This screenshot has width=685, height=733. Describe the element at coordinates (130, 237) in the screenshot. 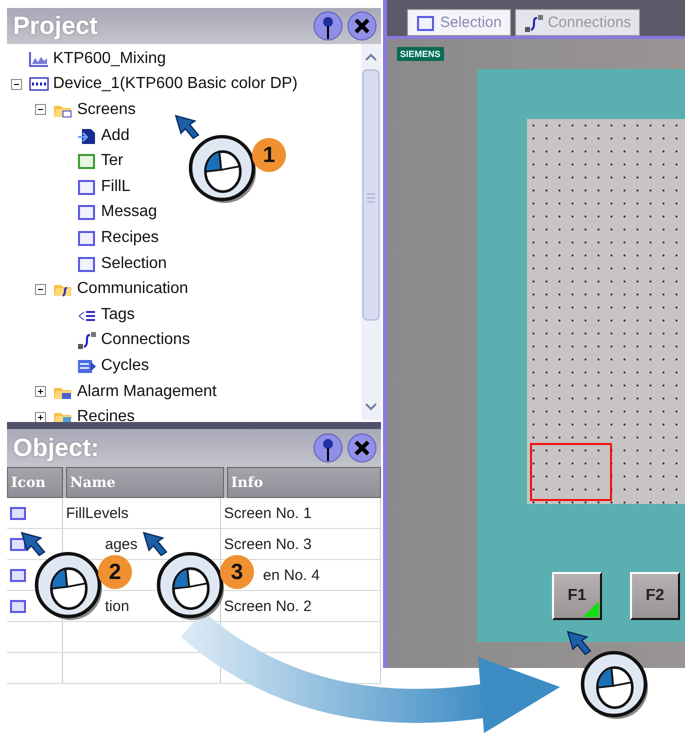

I see `tree-item: Recipes` at that location.